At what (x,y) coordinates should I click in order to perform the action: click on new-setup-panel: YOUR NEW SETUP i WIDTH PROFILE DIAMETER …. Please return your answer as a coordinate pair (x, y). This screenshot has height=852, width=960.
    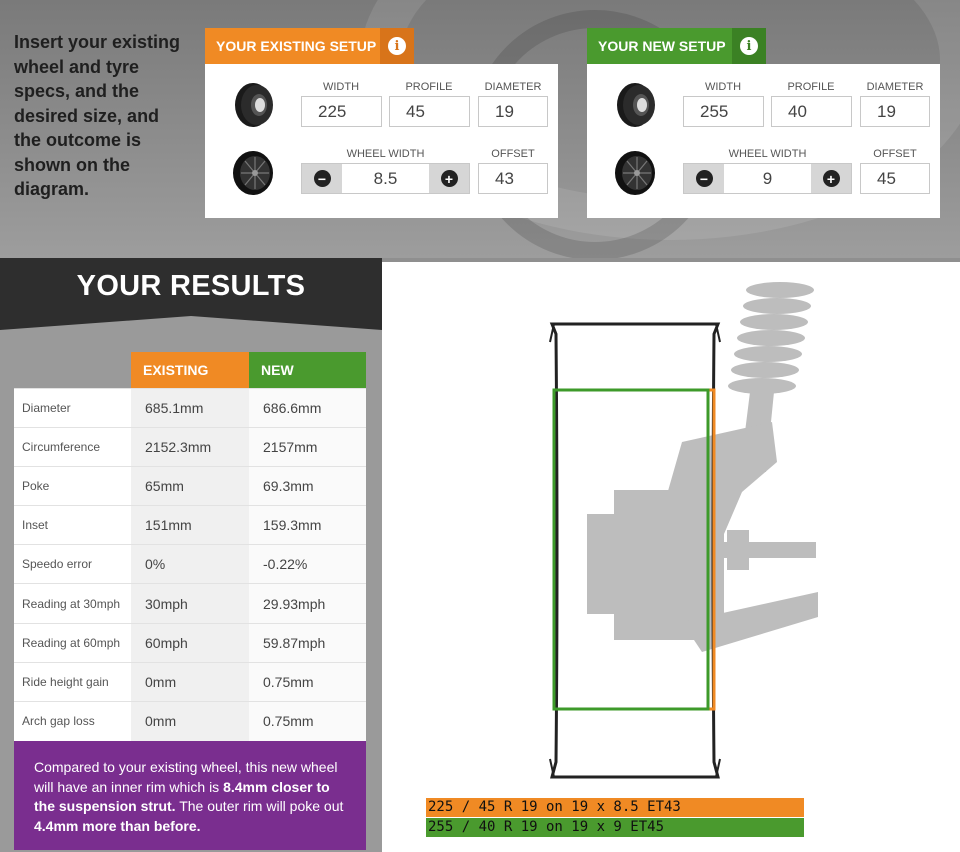
    Looking at the image, I should click on (763, 123).